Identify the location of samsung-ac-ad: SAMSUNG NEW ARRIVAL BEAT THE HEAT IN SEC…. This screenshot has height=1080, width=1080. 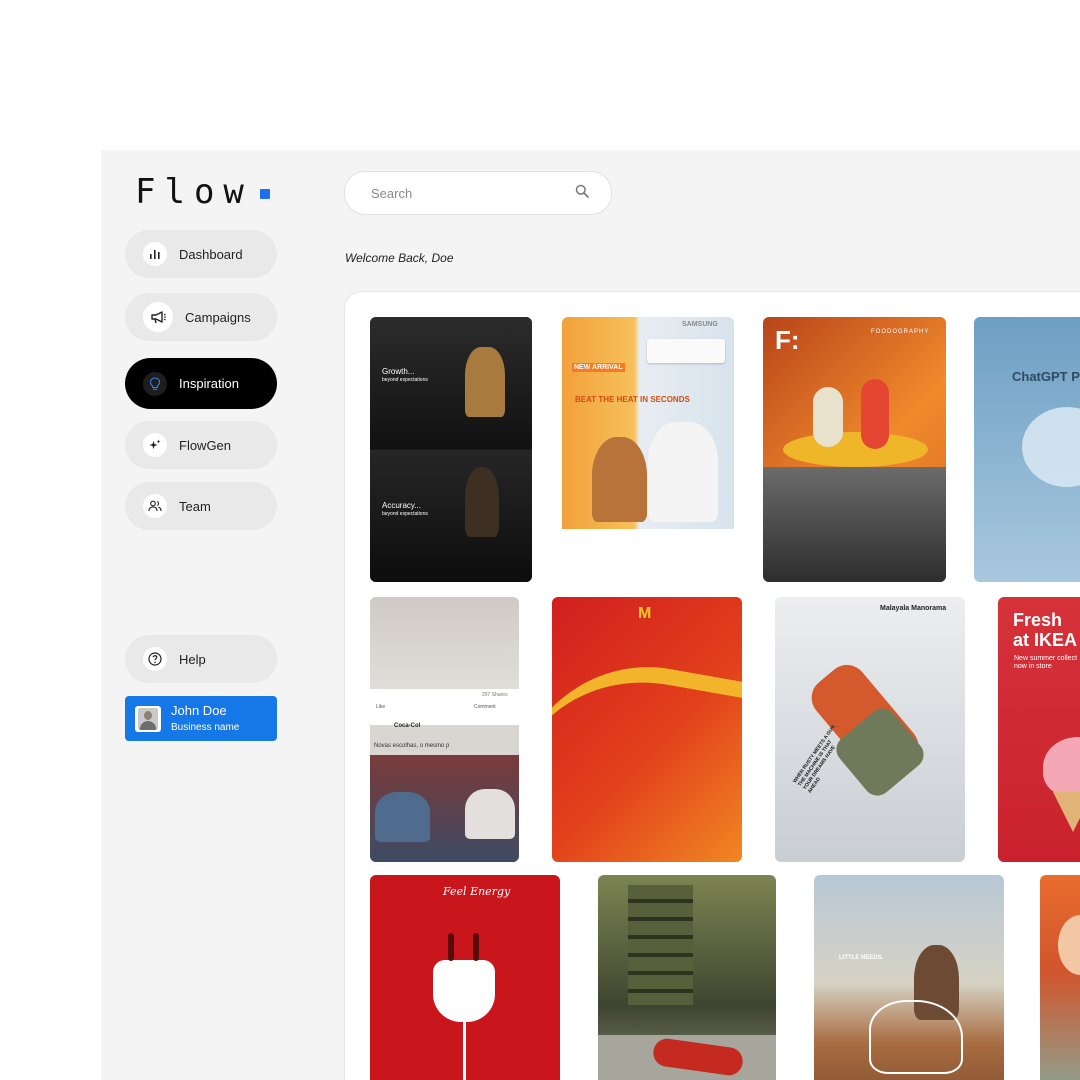
(648, 449).